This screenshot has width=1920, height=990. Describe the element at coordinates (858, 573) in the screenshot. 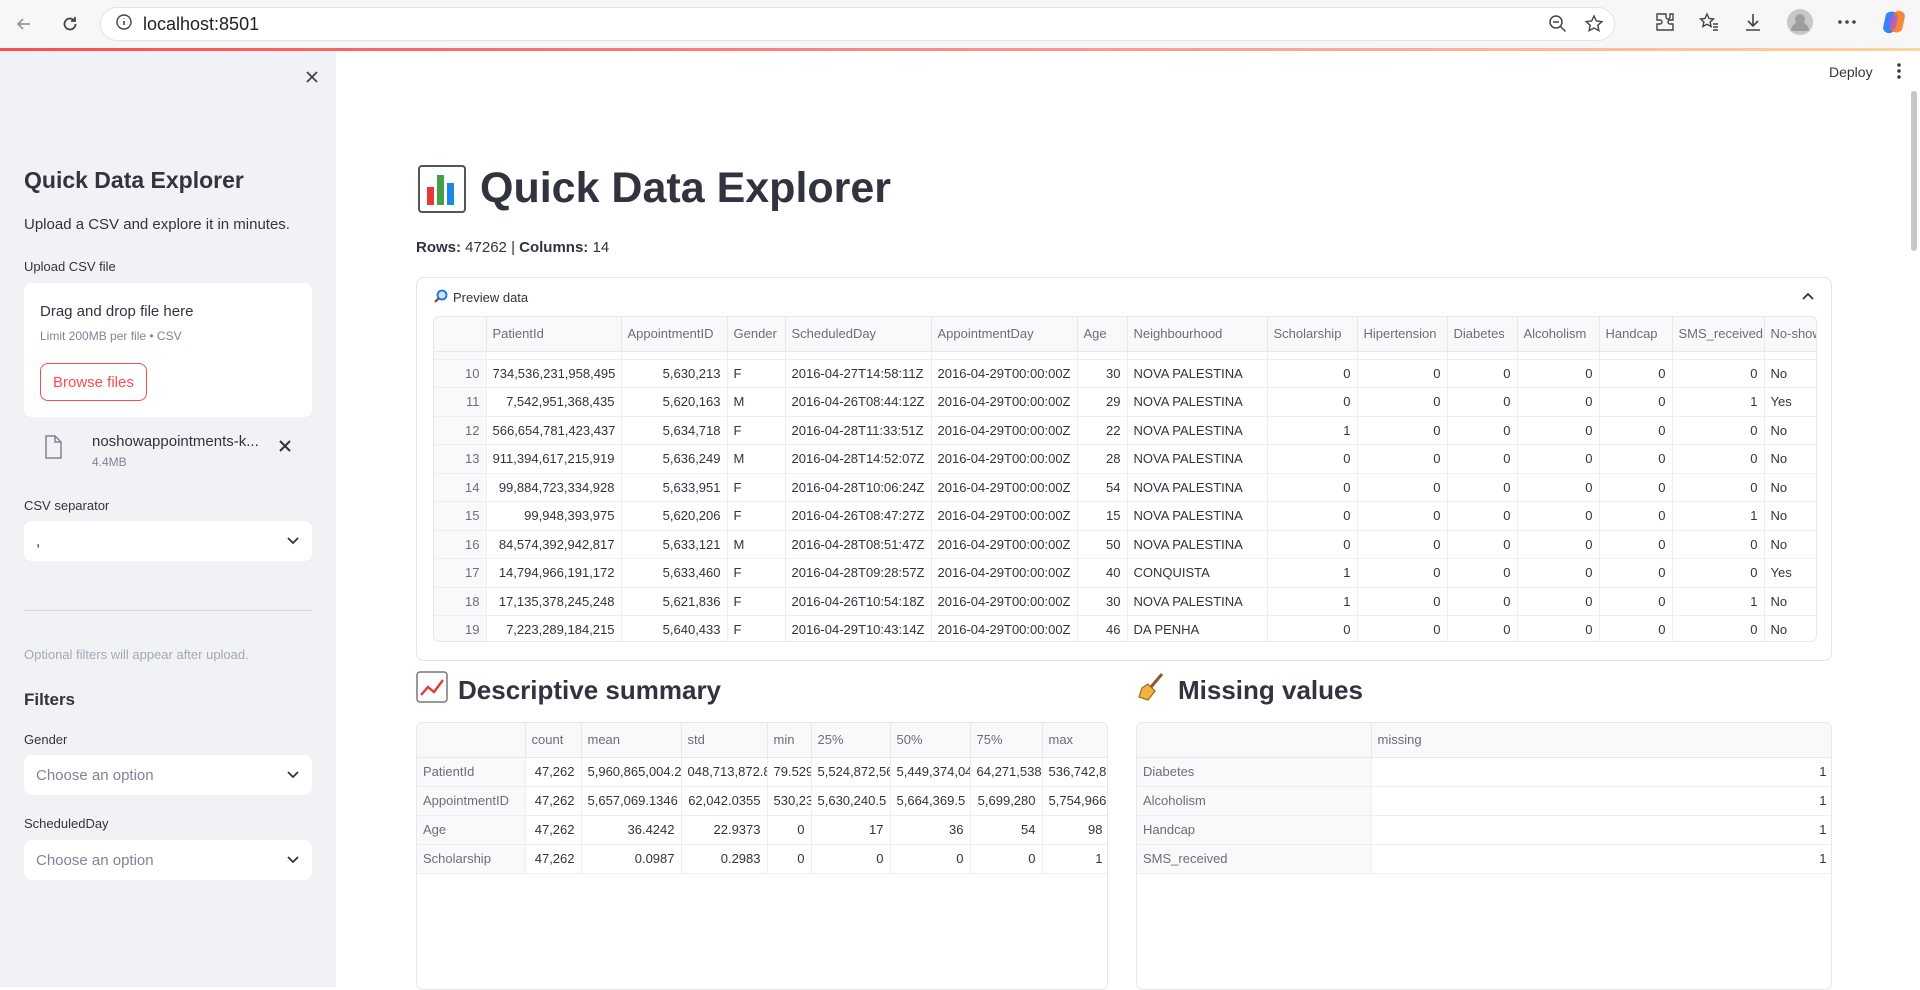

I see `table-cell: 2016-04-28T09:28:57Z` at that location.